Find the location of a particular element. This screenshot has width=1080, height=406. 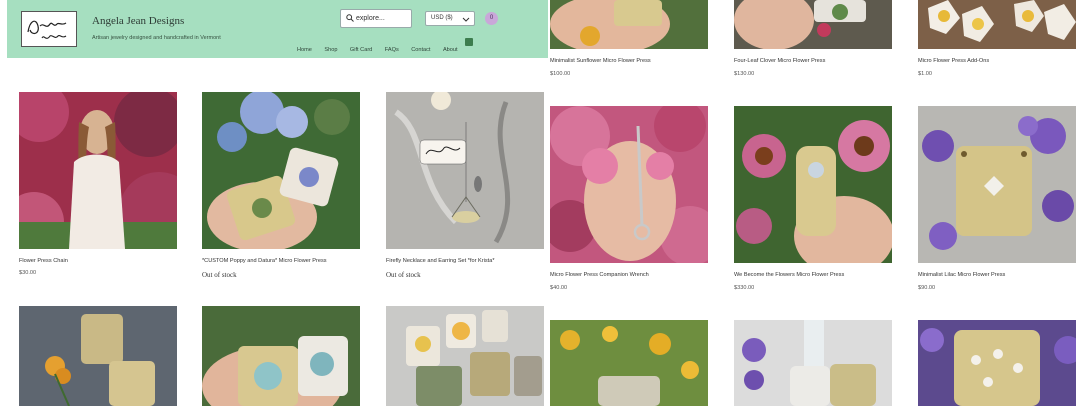

chevron-down-icon is located at coordinates (466, 19).